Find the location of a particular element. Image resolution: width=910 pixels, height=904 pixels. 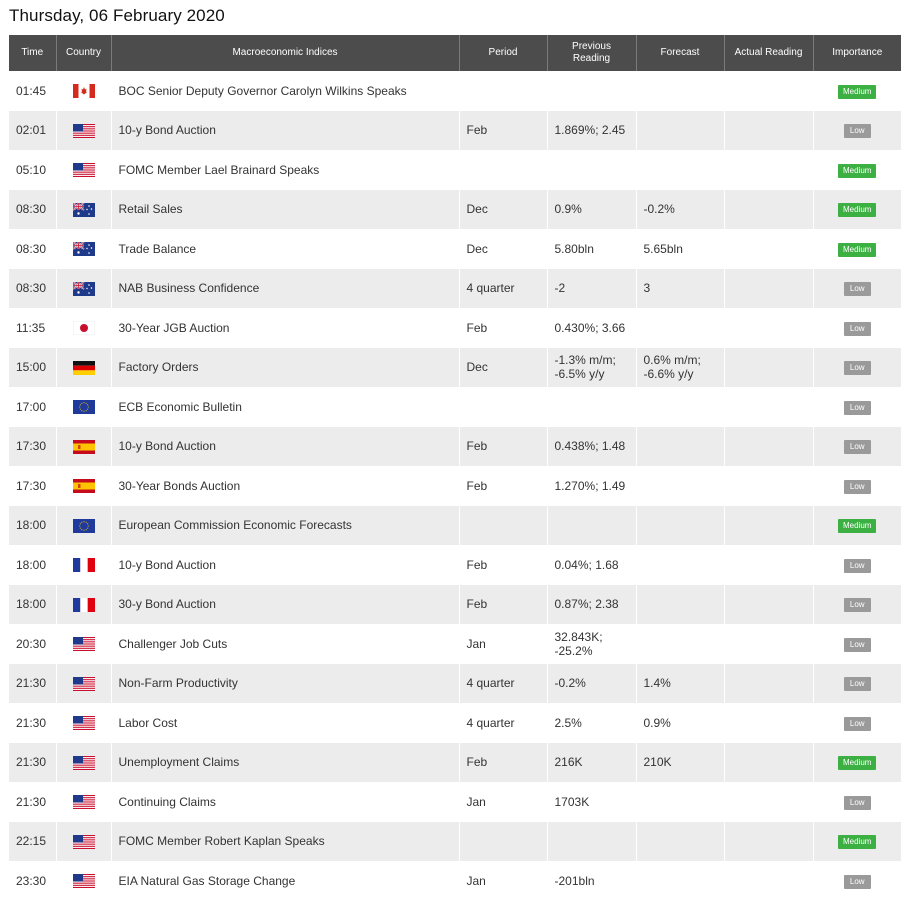

fr-flag-icon is located at coordinates (83, 604).